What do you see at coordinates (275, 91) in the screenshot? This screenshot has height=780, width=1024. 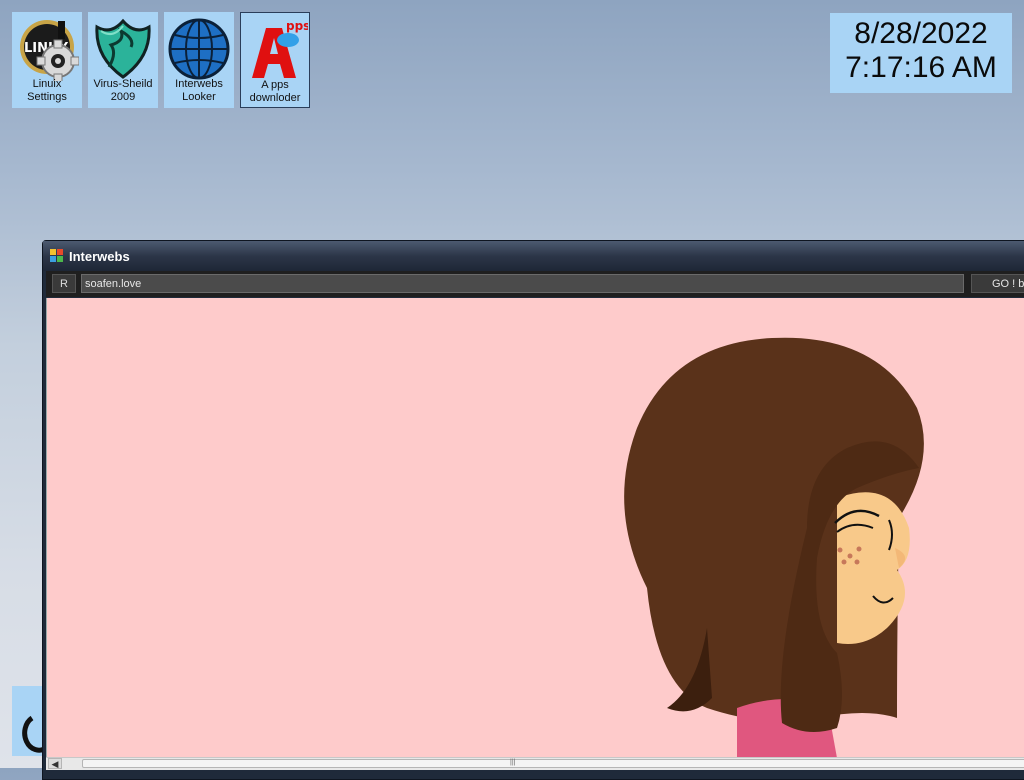 I see `desktop-icon-label: A pps downloder` at bounding box center [275, 91].